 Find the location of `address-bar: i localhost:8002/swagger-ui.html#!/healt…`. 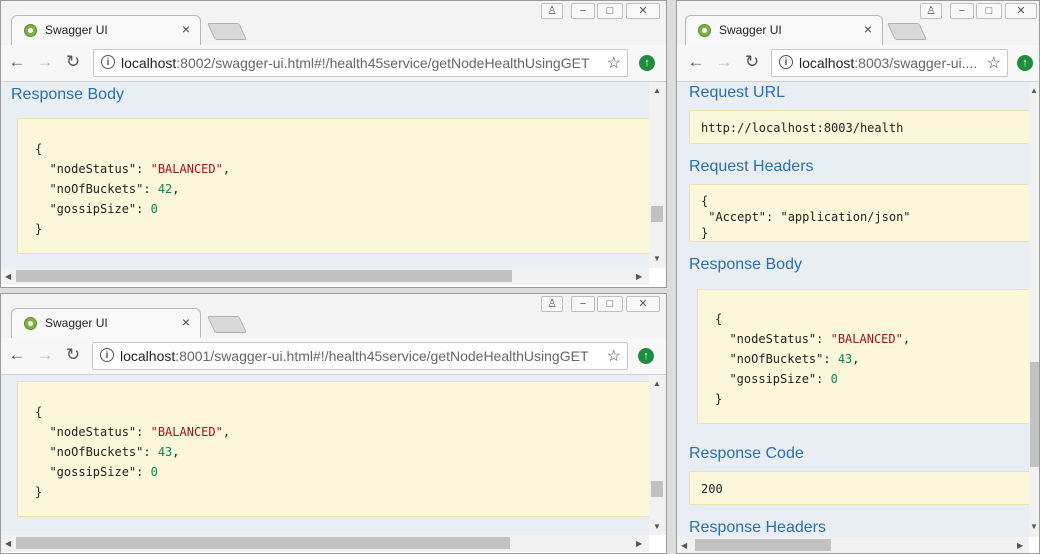

address-bar: i localhost:8002/swagger-ui.html#!/healt… is located at coordinates (360, 63).